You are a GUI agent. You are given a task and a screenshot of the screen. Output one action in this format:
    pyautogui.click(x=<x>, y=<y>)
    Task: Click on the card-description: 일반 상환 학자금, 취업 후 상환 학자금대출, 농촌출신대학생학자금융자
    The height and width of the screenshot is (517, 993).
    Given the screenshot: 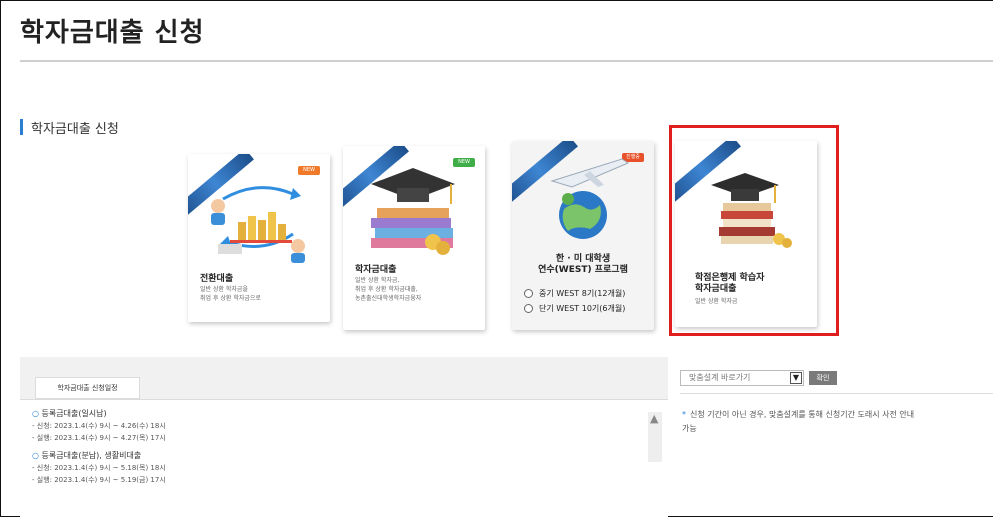 What is the action you would take?
    pyautogui.click(x=388, y=289)
    